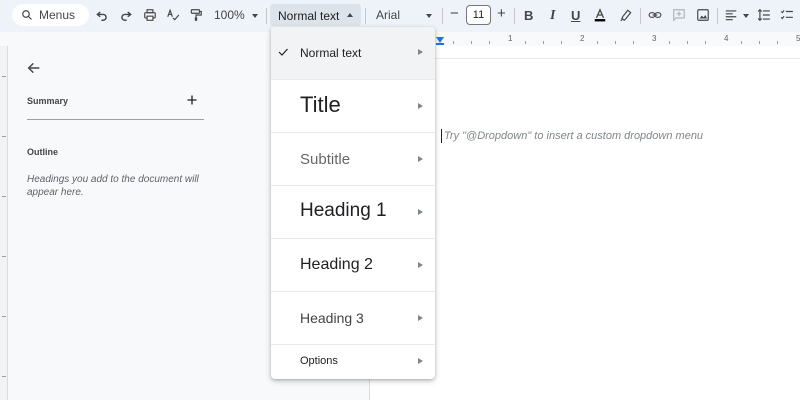 The image size is (800, 400). Describe the element at coordinates (454, 13) in the screenshot. I see `decrease-font-size-button: −` at that location.